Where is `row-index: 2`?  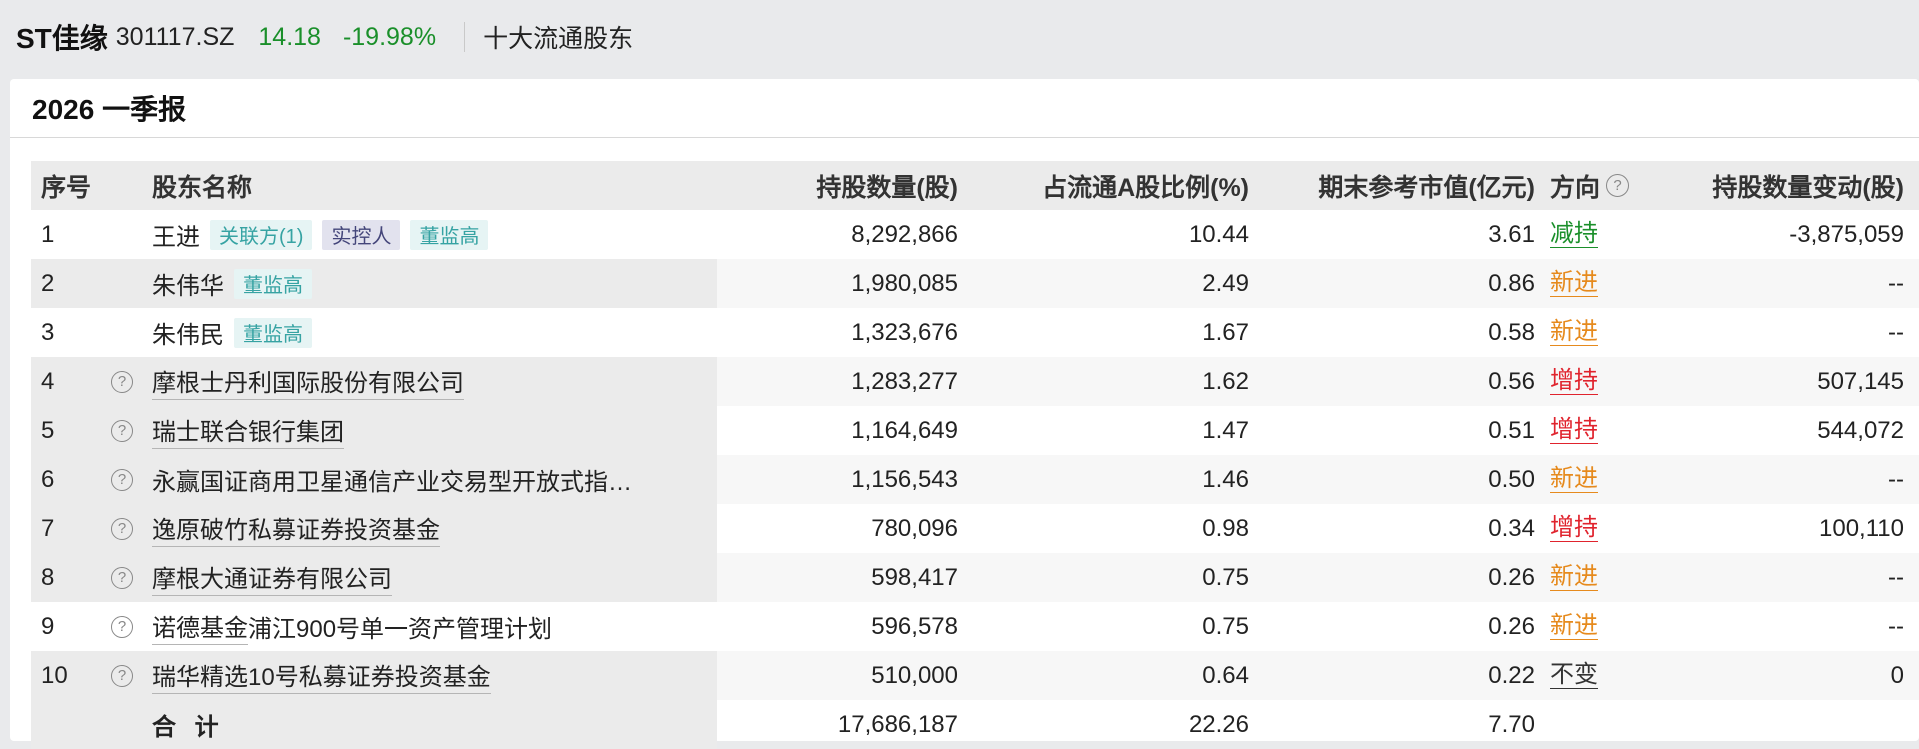
row-index: 2 is located at coordinates (48, 283).